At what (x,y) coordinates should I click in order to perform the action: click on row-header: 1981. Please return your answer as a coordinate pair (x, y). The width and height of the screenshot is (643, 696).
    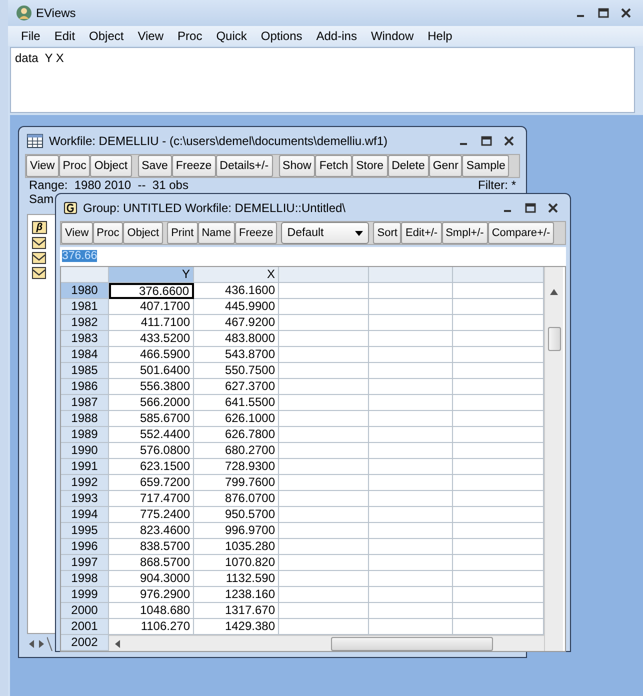
    Looking at the image, I should click on (85, 307).